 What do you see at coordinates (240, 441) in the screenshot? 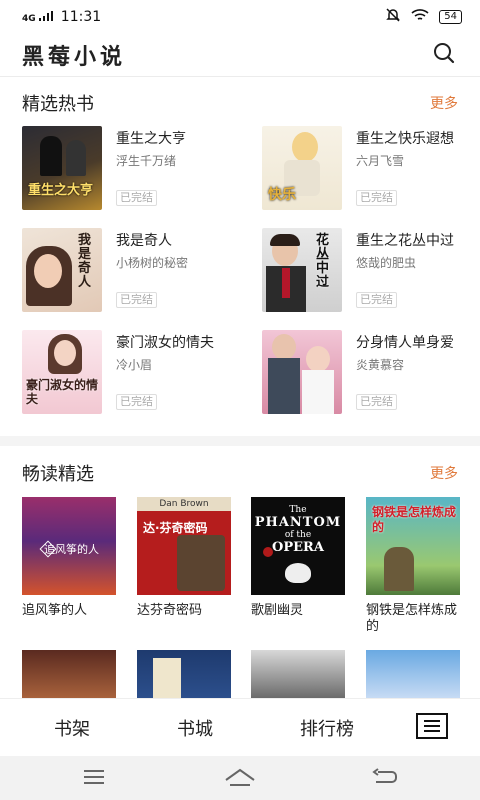
I see `section-separator` at bounding box center [240, 441].